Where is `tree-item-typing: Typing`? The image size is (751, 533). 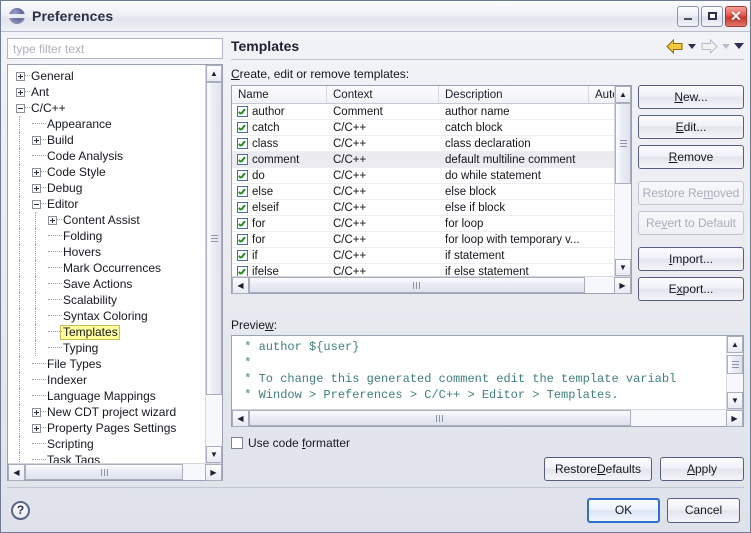
tree-item-typing: Typing is located at coordinates (108, 348).